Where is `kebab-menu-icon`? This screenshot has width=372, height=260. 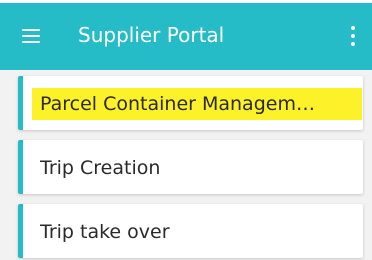
kebab-menu-icon is located at coordinates (353, 36).